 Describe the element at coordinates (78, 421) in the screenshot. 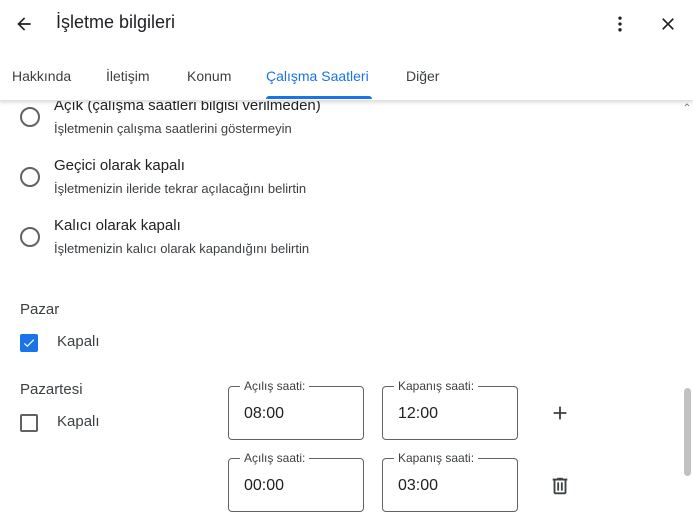

I see `monday-closed-label: Kapalı` at that location.